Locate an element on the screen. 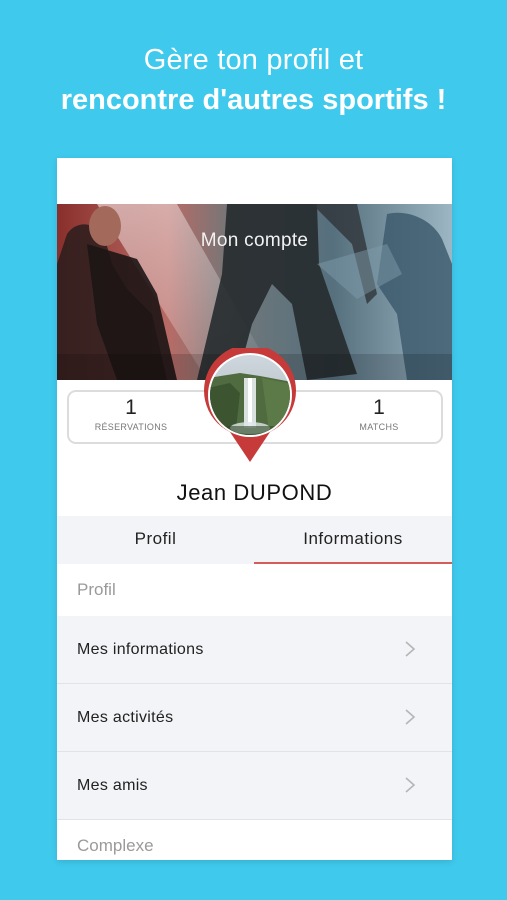 This screenshot has height=900, width=507. menu-item-mes-activites: Mes activités is located at coordinates (254, 718).